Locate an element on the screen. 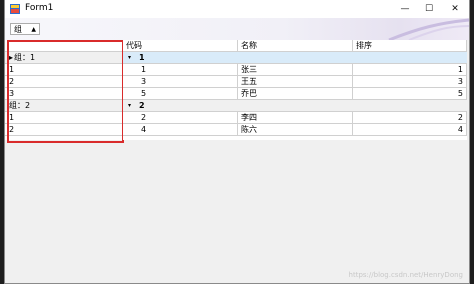 This screenshot has width=474, height=284. maximize-button: ☐ is located at coordinates (429, 9).